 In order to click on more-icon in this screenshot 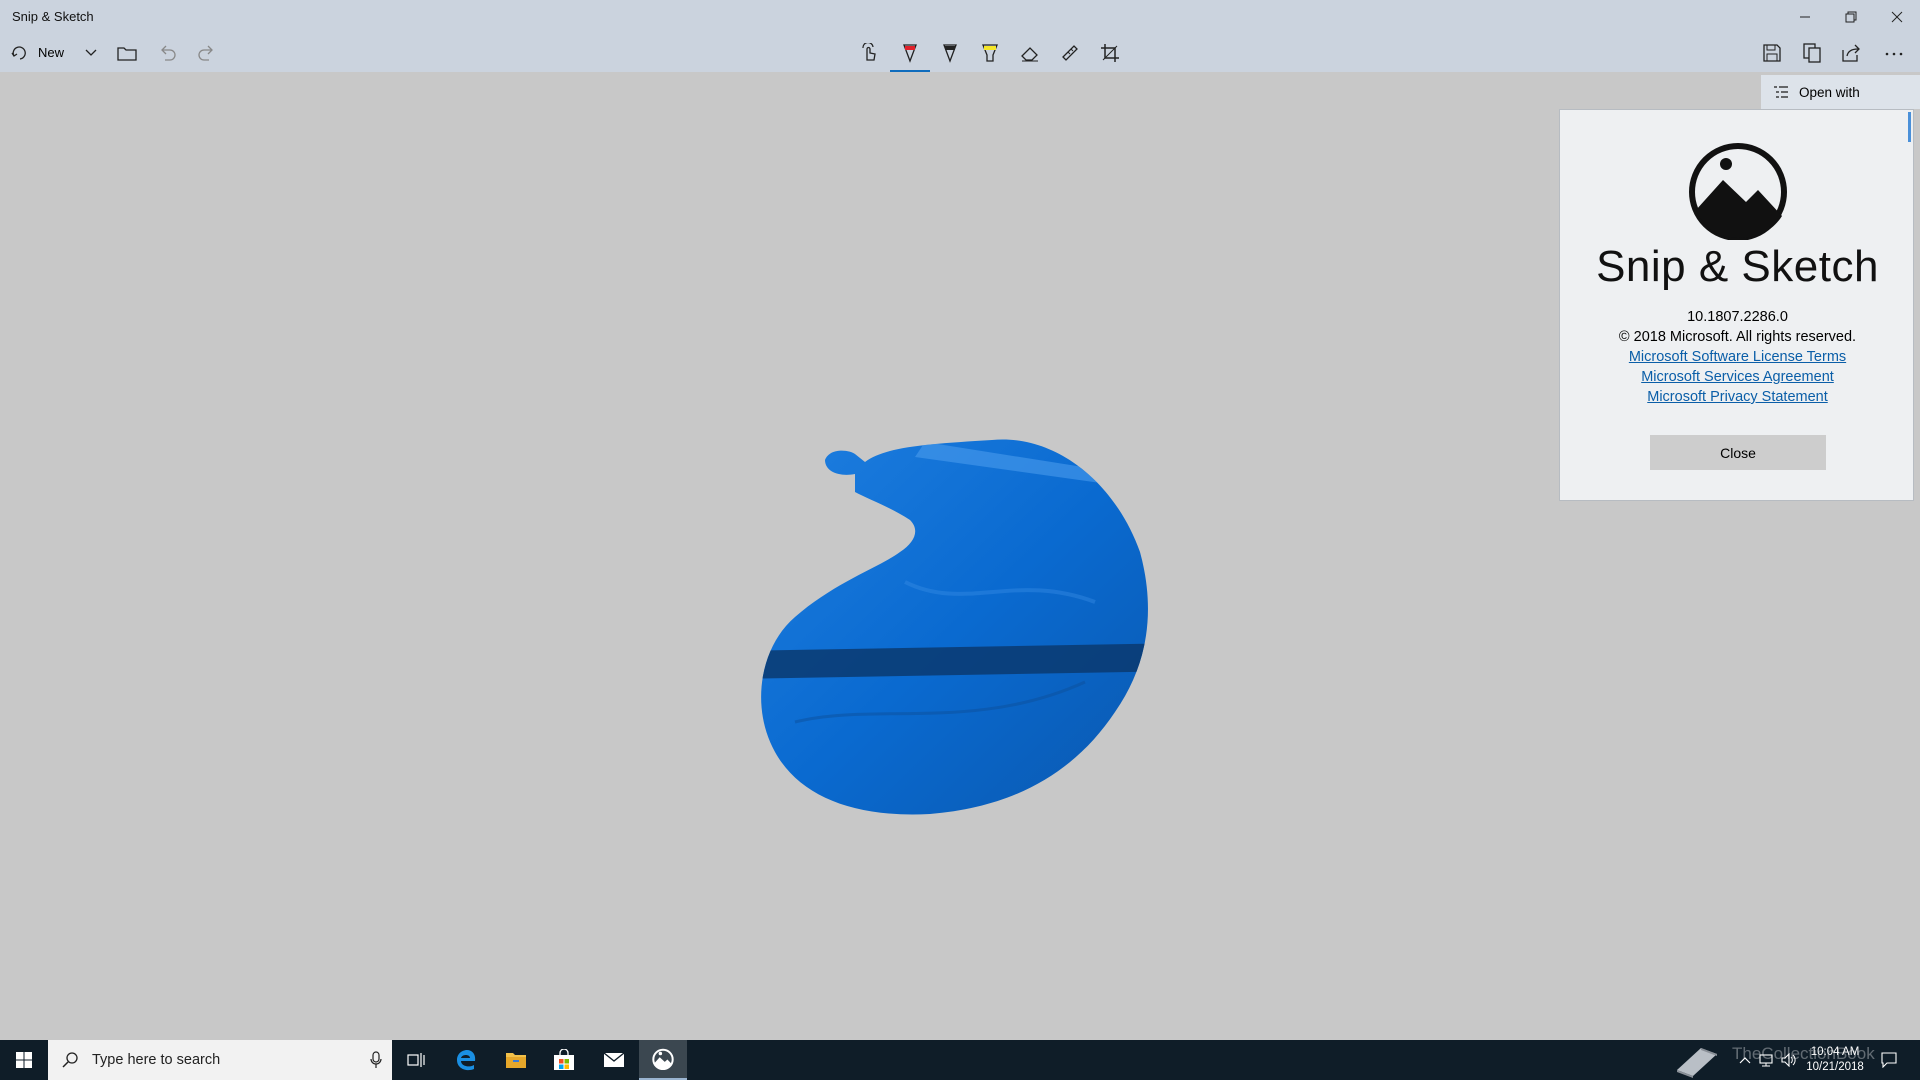, I will do `click(1894, 53)`.